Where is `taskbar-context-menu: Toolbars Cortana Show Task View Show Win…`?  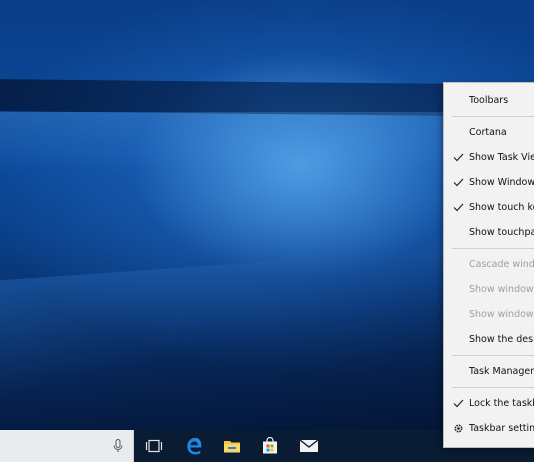
taskbar-context-menu: Toolbars Cortana Show Task View Show Win… is located at coordinates (488, 265).